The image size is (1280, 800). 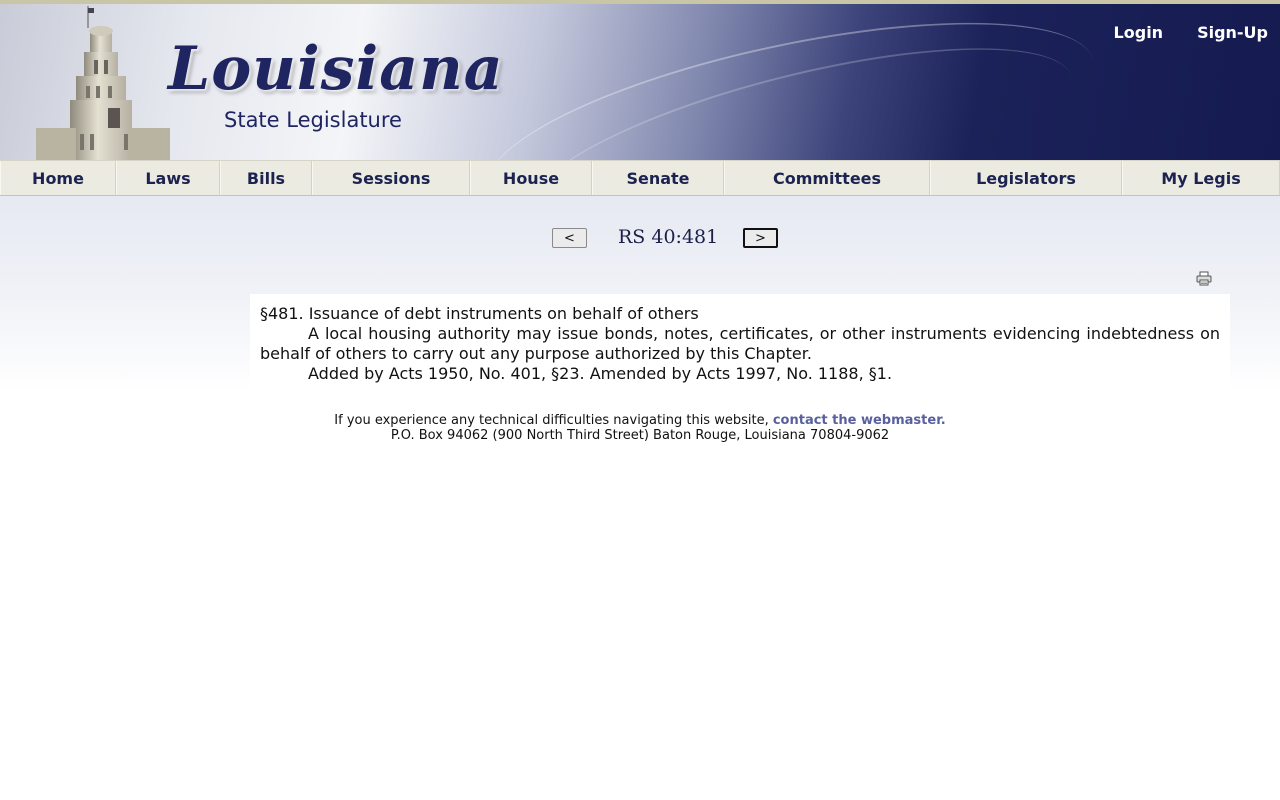 I want to click on nav-item-house: House, so click(x=531, y=178).